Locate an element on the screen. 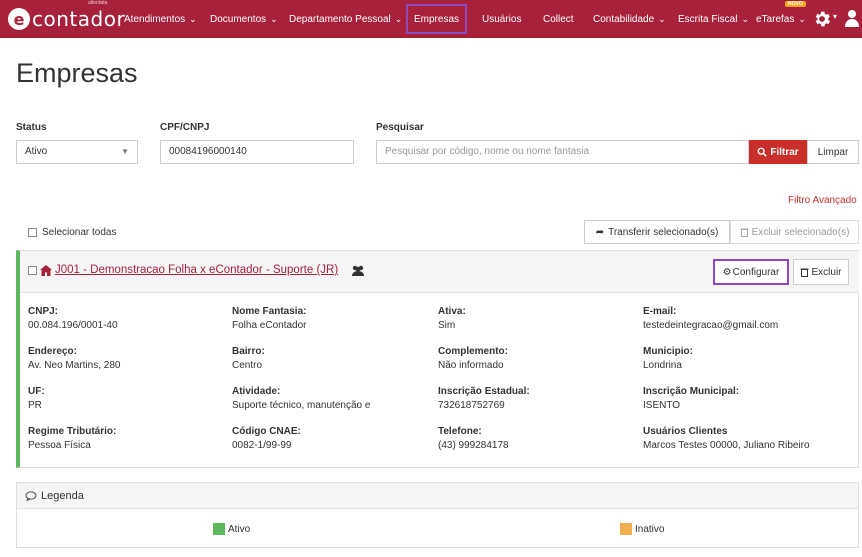  cnpj-input: 00084196000140 is located at coordinates (257, 152).